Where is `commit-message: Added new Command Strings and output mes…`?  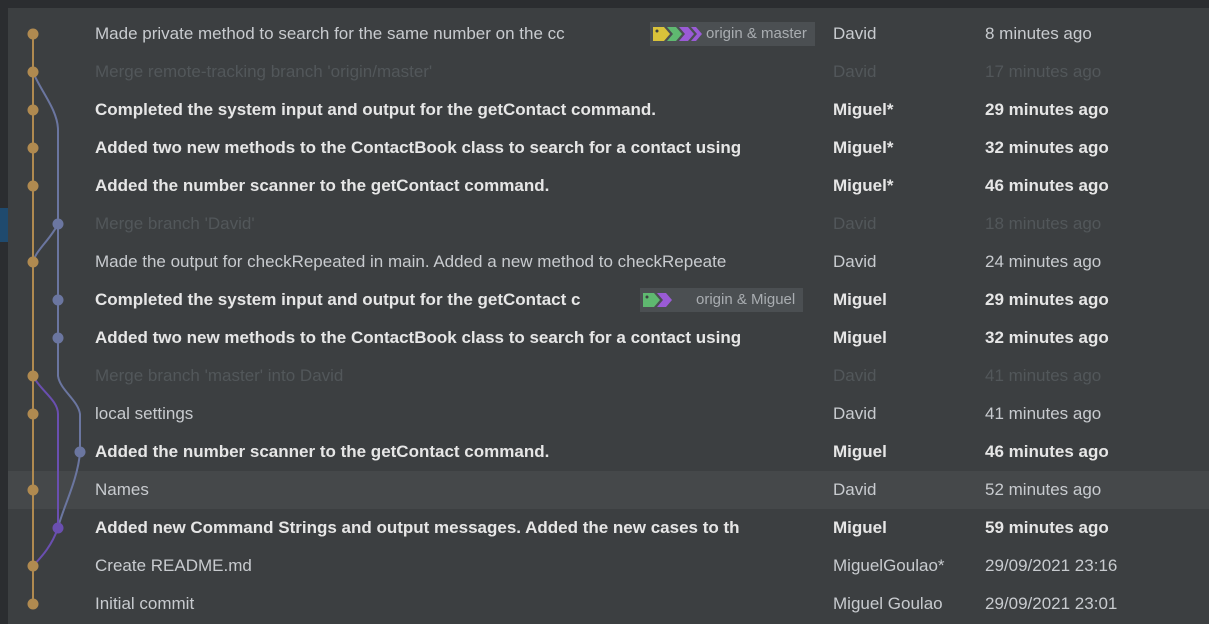 commit-message: Added new Command Strings and output mes… is located at coordinates (417, 527).